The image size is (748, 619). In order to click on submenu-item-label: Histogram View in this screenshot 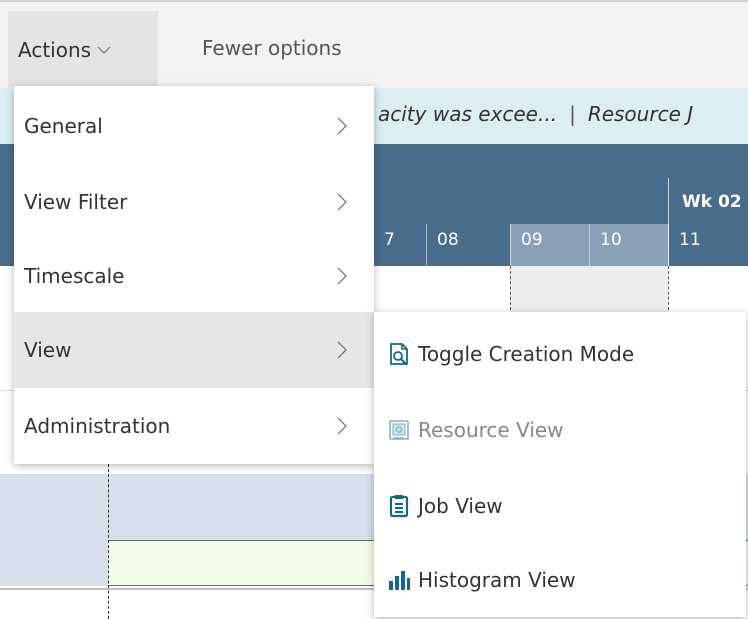, I will do `click(497, 580)`.